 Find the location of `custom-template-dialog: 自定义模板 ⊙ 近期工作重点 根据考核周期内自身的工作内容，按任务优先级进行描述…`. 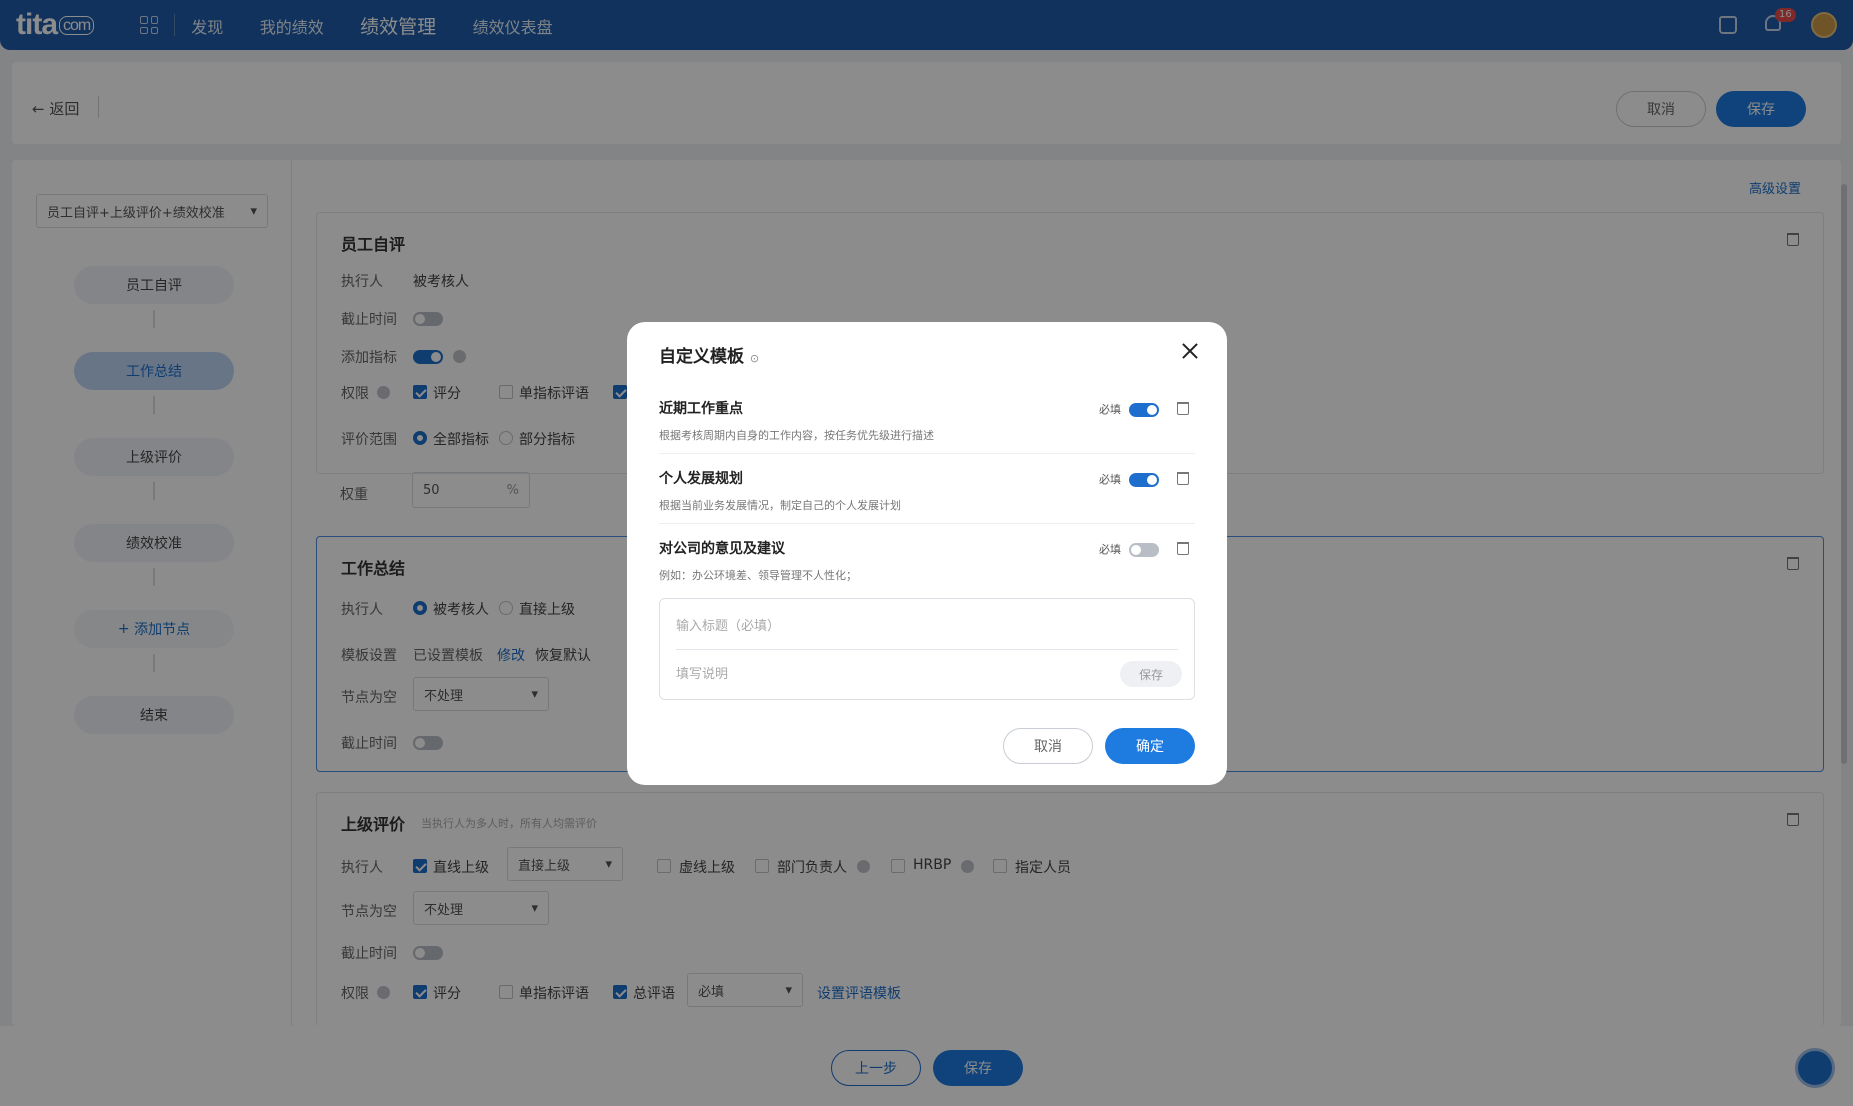

custom-template-dialog: 自定义模板 ⊙ 近期工作重点 根据考核周期内自身的工作内容，按任务优先级进行描述… is located at coordinates (927, 553).